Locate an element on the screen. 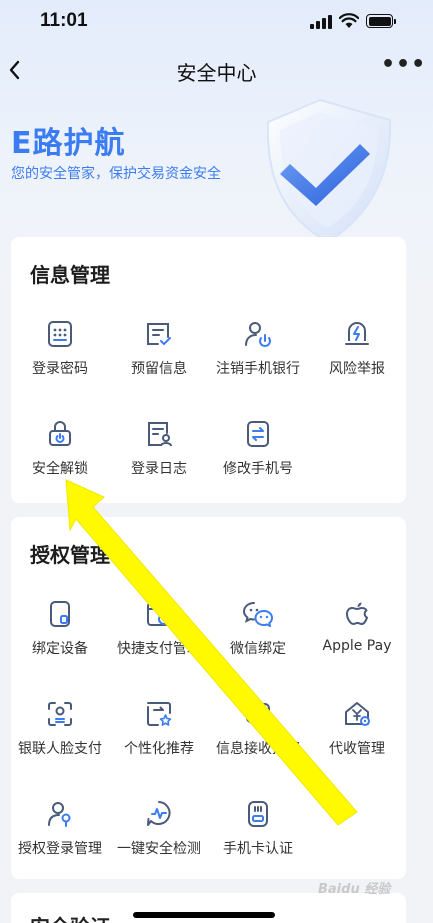  device-icon is located at coordinates (60, 614).